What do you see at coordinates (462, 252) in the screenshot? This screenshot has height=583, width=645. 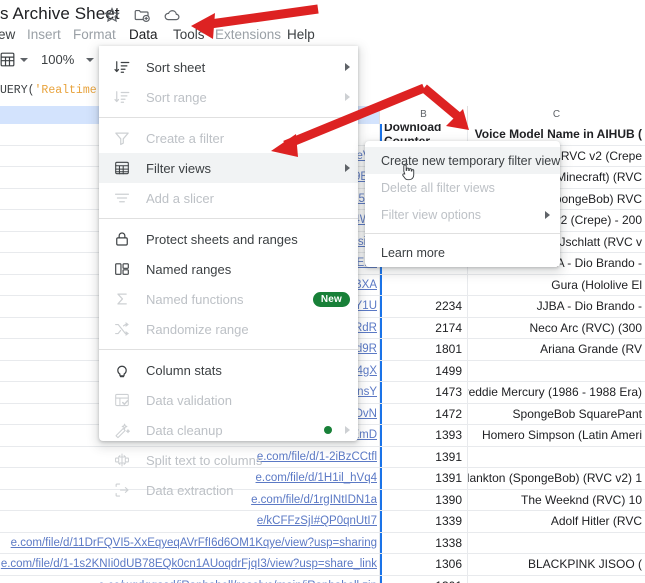 I see `submenu-item-learn-more: Learn more` at bounding box center [462, 252].